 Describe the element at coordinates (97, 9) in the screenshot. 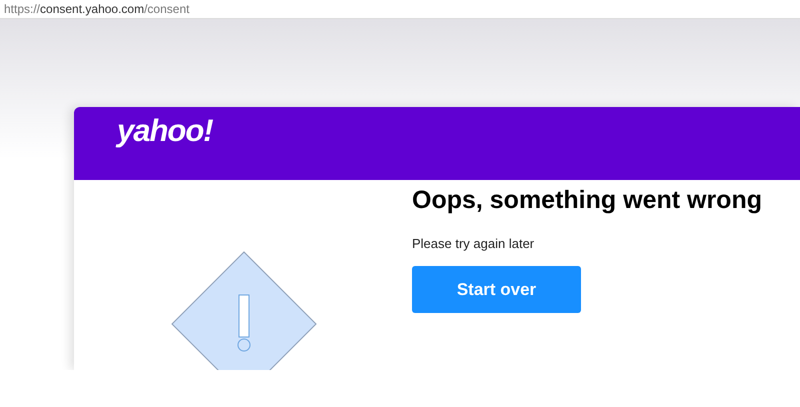

I see `url-text: https://consent.yahoo.com/consent` at that location.